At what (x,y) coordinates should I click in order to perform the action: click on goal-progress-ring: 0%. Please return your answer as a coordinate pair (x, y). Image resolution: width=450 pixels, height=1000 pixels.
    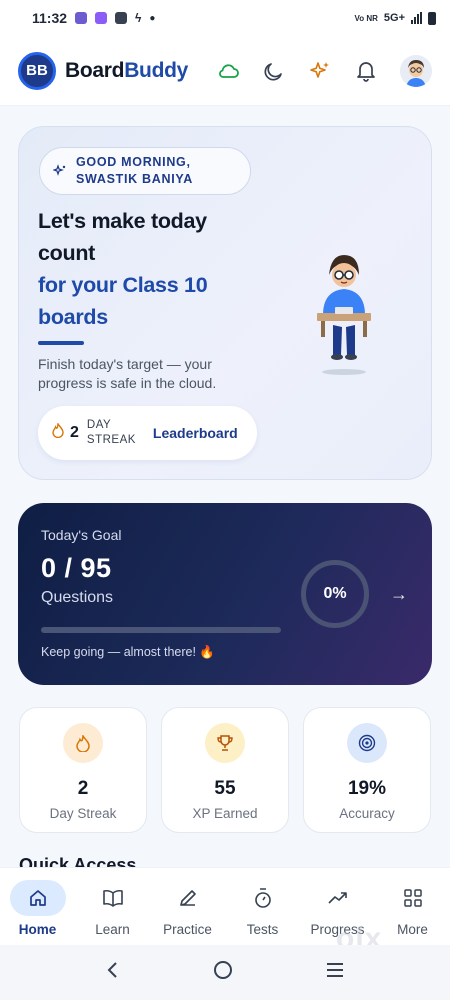
    Looking at the image, I should click on (335, 594).